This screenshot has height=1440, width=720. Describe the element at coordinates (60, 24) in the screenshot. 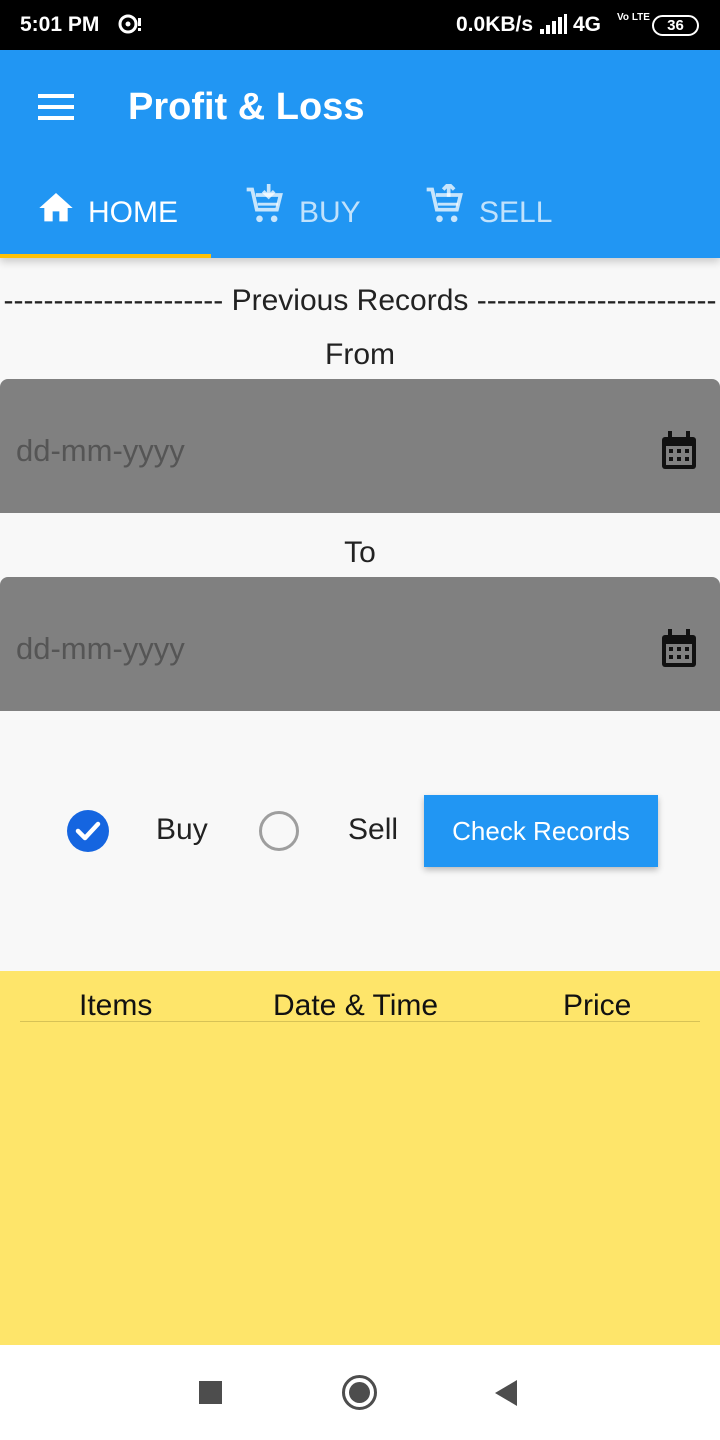

I see `status-time: 5:01 PM` at that location.